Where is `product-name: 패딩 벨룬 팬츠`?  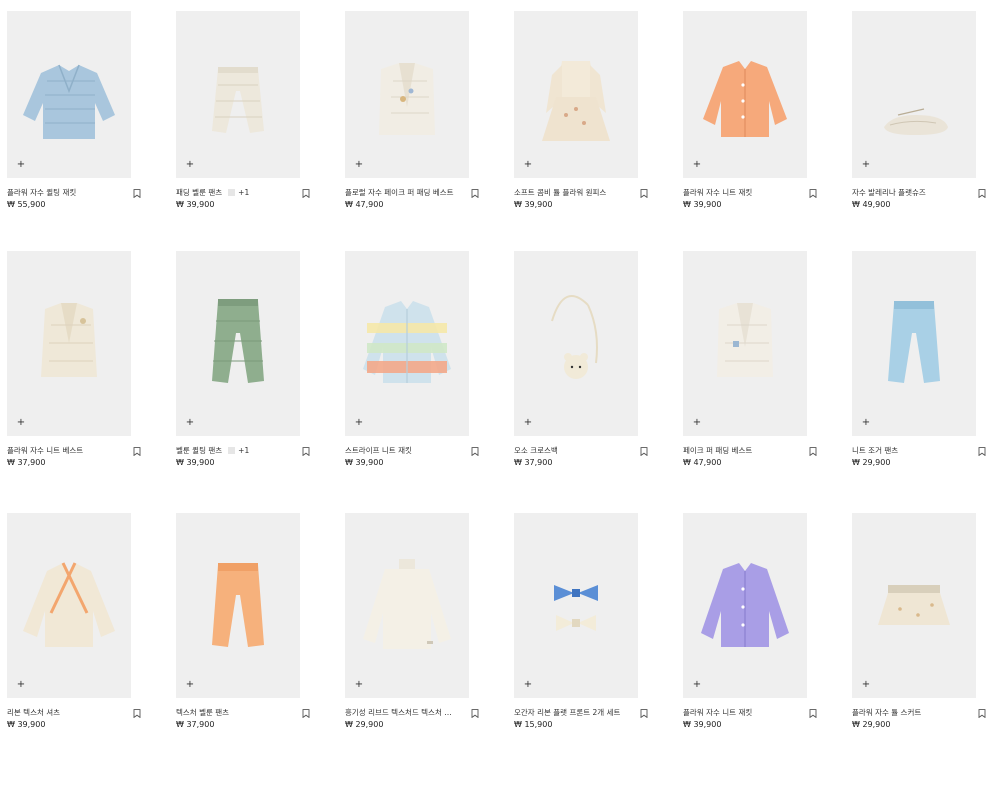 product-name: 패딩 벨룬 팬츠 is located at coordinates (199, 192).